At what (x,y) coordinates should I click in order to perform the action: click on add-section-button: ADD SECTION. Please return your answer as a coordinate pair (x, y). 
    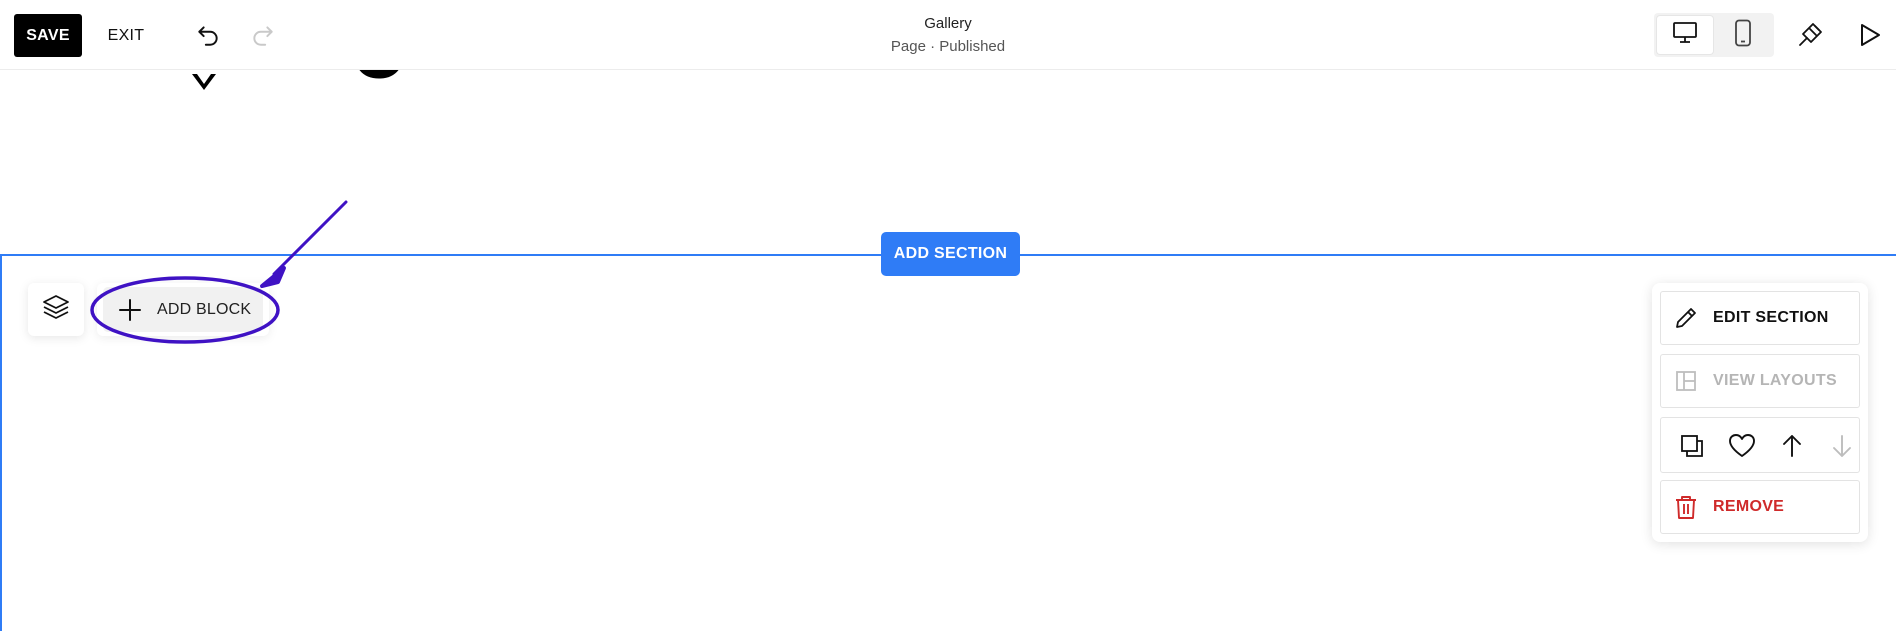
    Looking at the image, I should click on (950, 254).